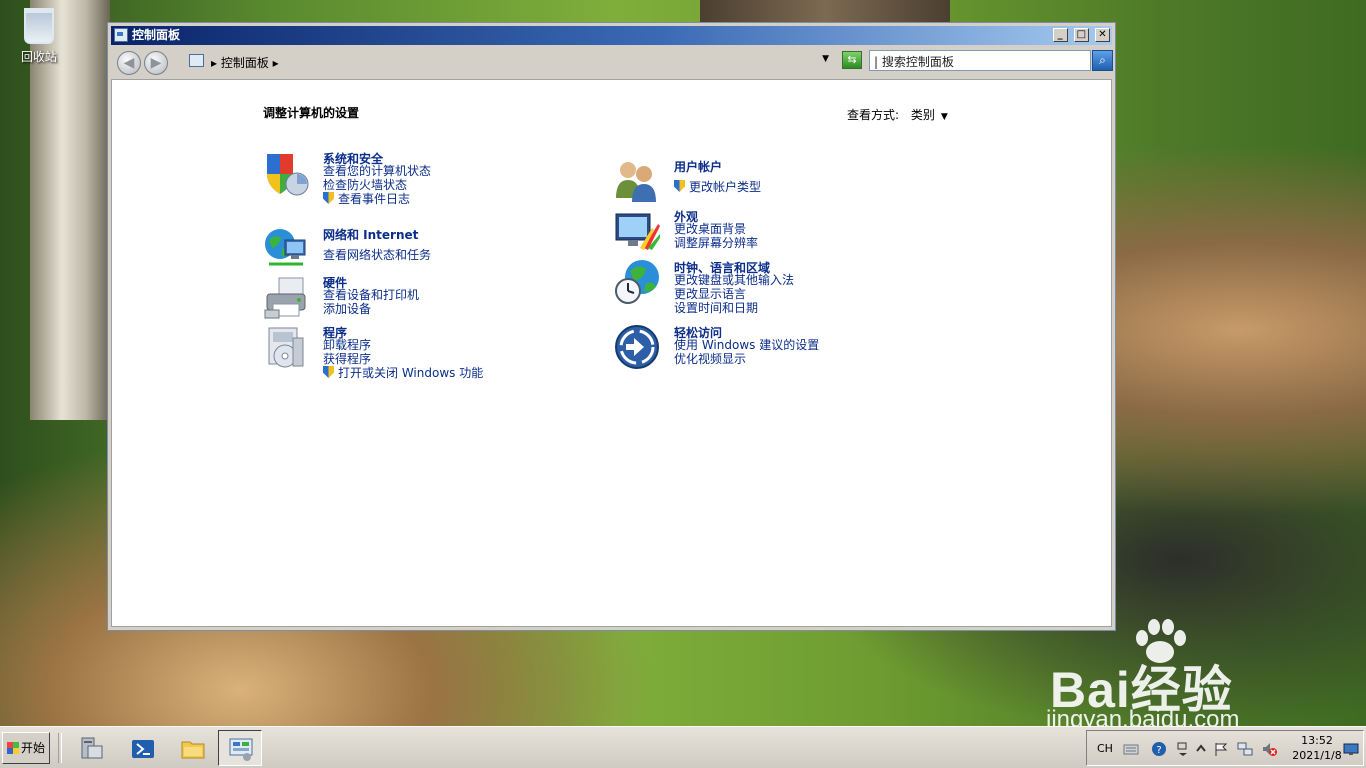  I want to click on taskbar-server-manager, so click(90, 748).